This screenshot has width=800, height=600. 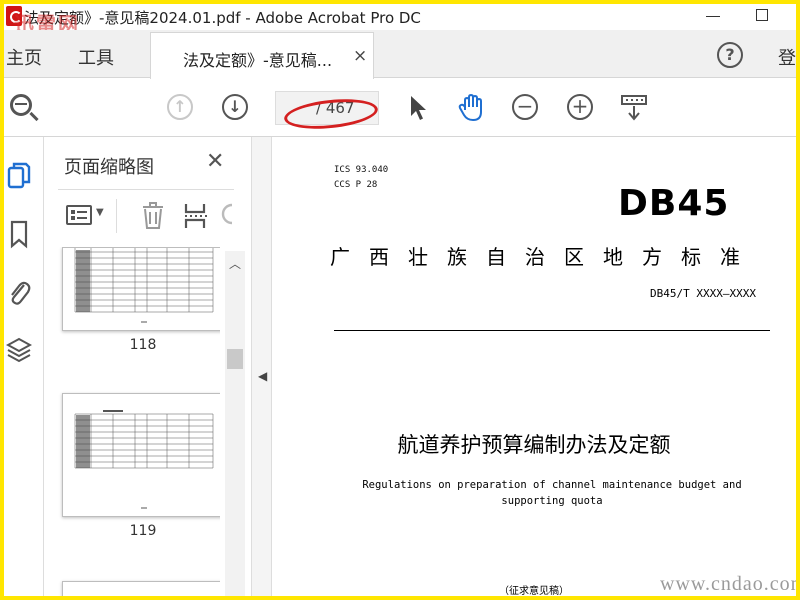 I want to click on thumbnail-options-icon, so click(x=79, y=215).